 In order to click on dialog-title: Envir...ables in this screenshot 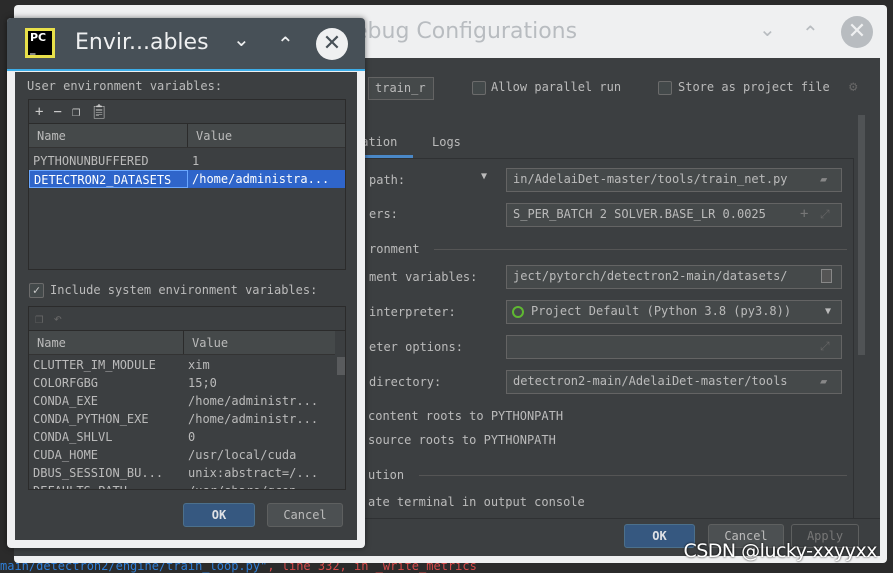, I will do `click(142, 42)`.